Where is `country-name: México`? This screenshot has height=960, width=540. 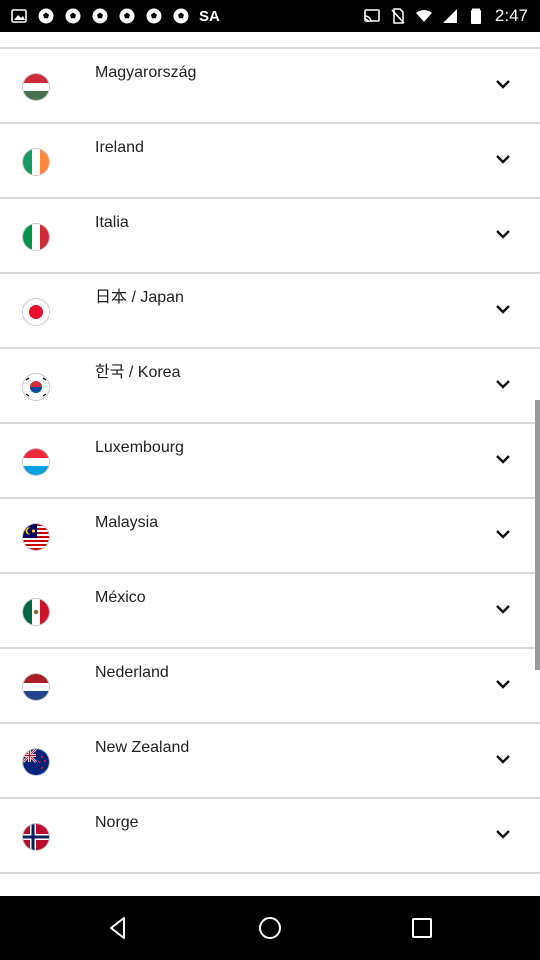
country-name: México is located at coordinates (120, 597).